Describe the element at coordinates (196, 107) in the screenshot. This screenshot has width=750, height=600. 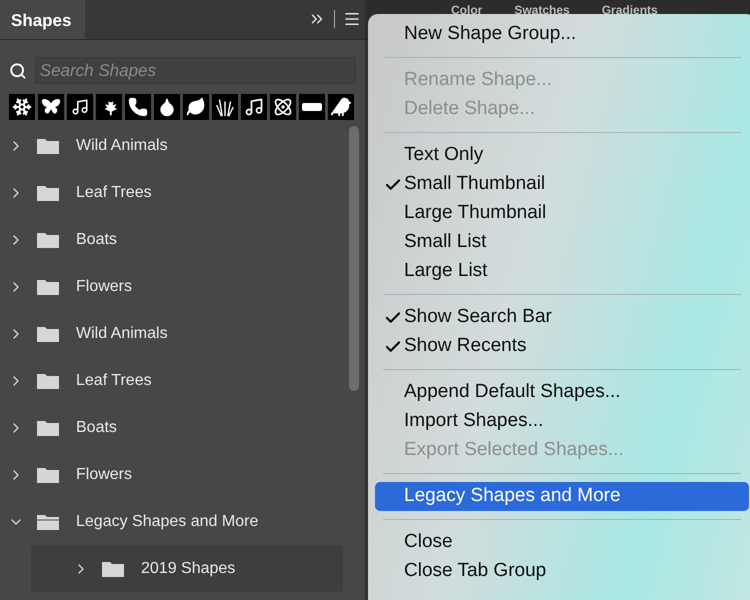
I see `leaf-icon` at that location.